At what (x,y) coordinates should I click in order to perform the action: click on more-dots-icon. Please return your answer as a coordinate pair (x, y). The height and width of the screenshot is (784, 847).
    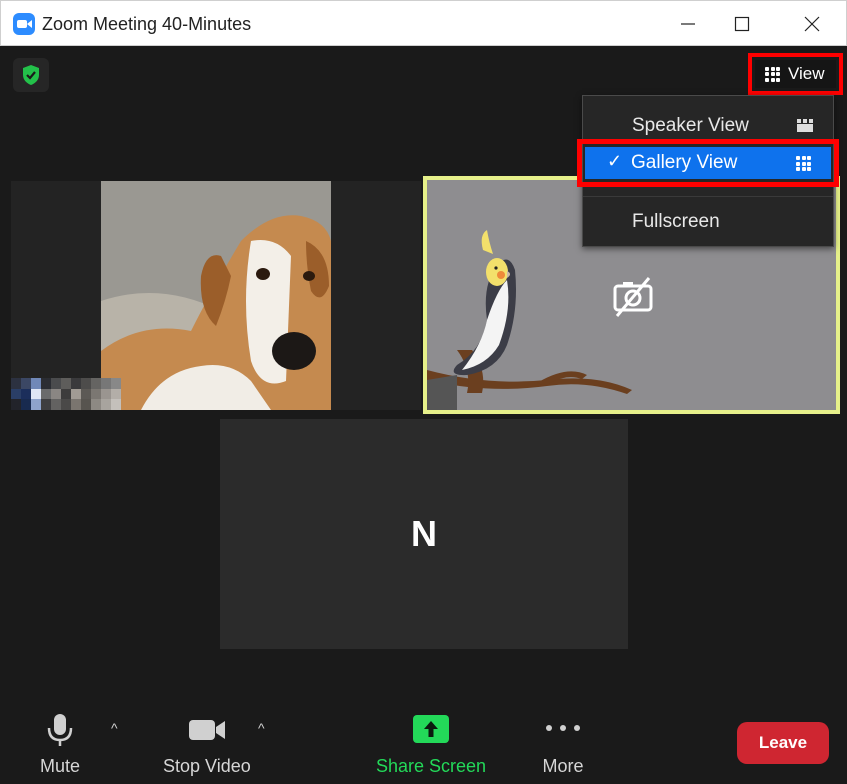
    Looking at the image, I should click on (563, 728).